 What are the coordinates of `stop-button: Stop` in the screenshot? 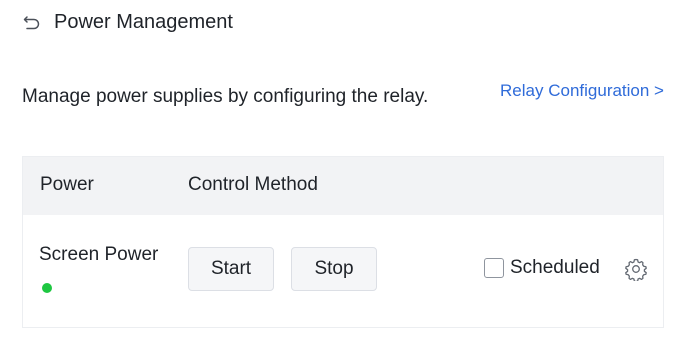 It's located at (334, 269).